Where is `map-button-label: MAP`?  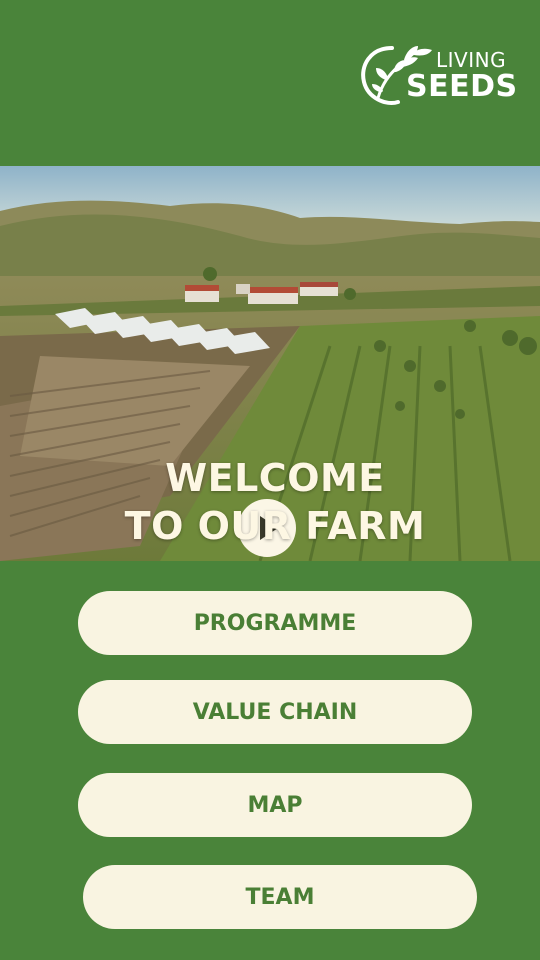 map-button-label: MAP is located at coordinates (275, 805).